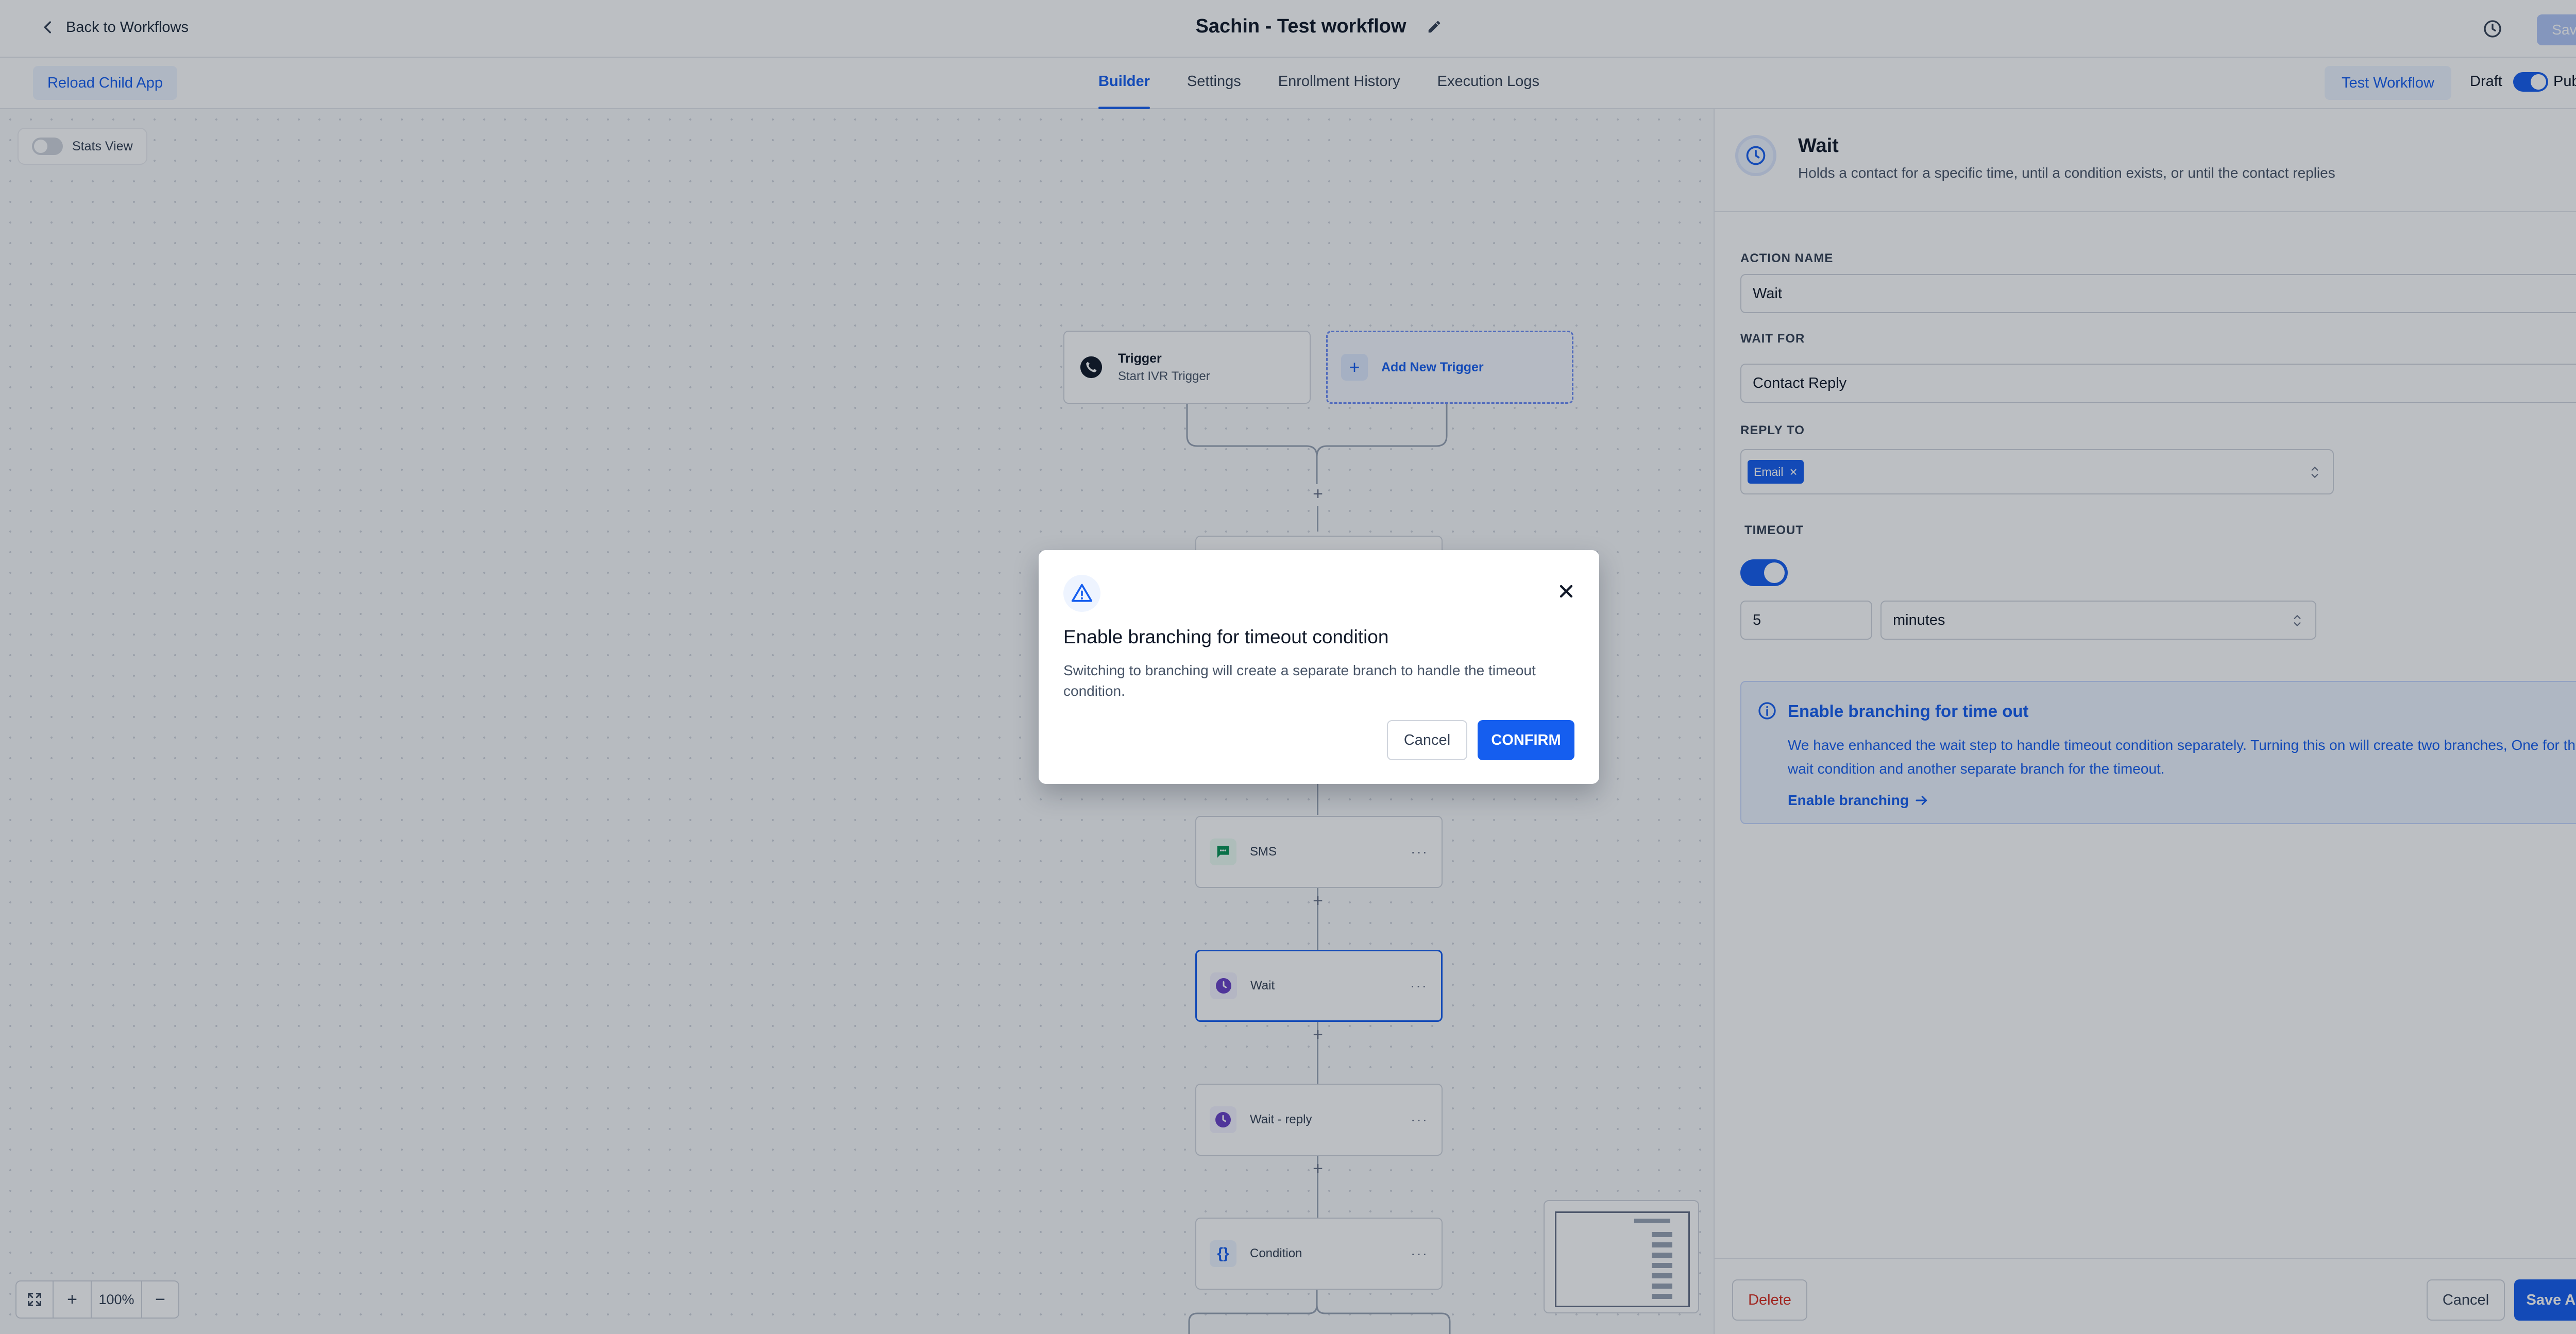 The image size is (2576, 1334). What do you see at coordinates (1526, 740) in the screenshot?
I see `modal-confirm-button: CONFIRM` at bounding box center [1526, 740].